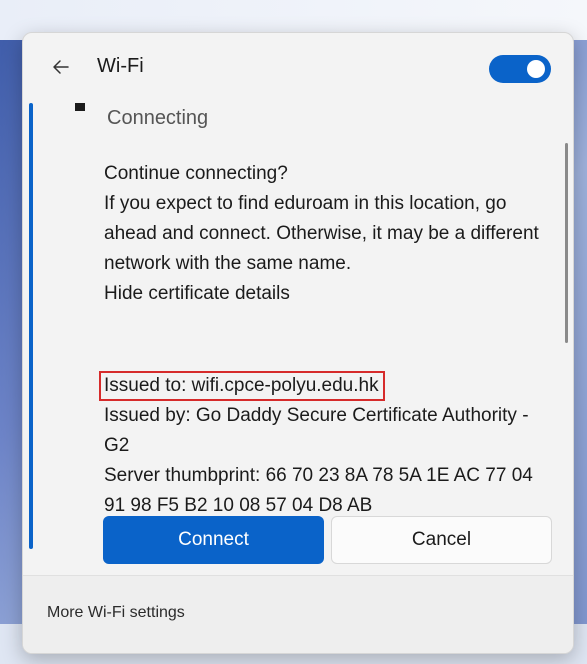 This screenshot has height=664, width=587. Describe the element at coordinates (298, 614) in the screenshot. I see `flyout-footer: More Wi-Fi settings` at that location.